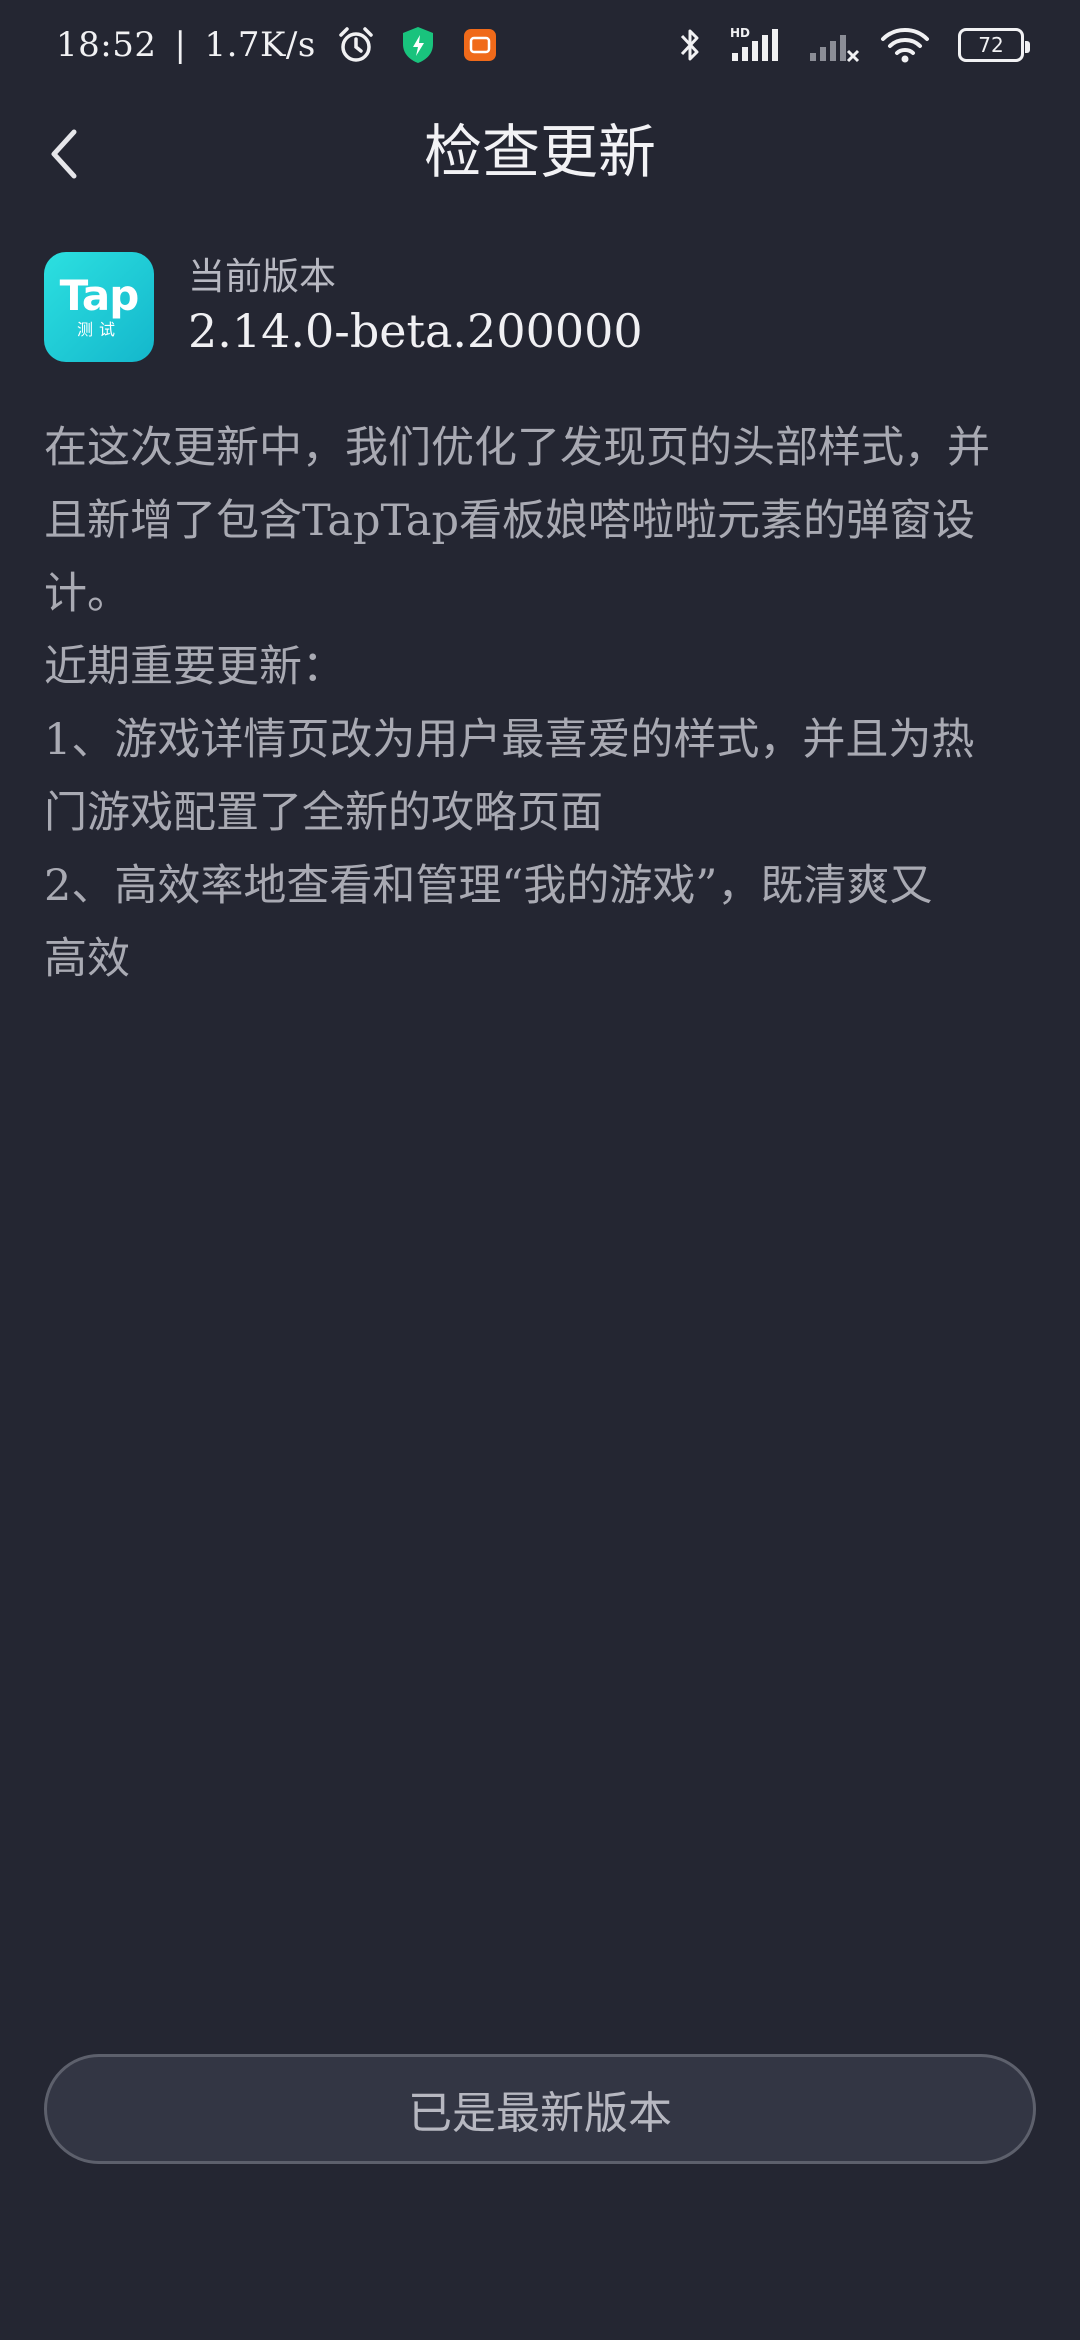 The image size is (1080, 2340). What do you see at coordinates (418, 45) in the screenshot?
I see `security-shield-icon` at bounding box center [418, 45].